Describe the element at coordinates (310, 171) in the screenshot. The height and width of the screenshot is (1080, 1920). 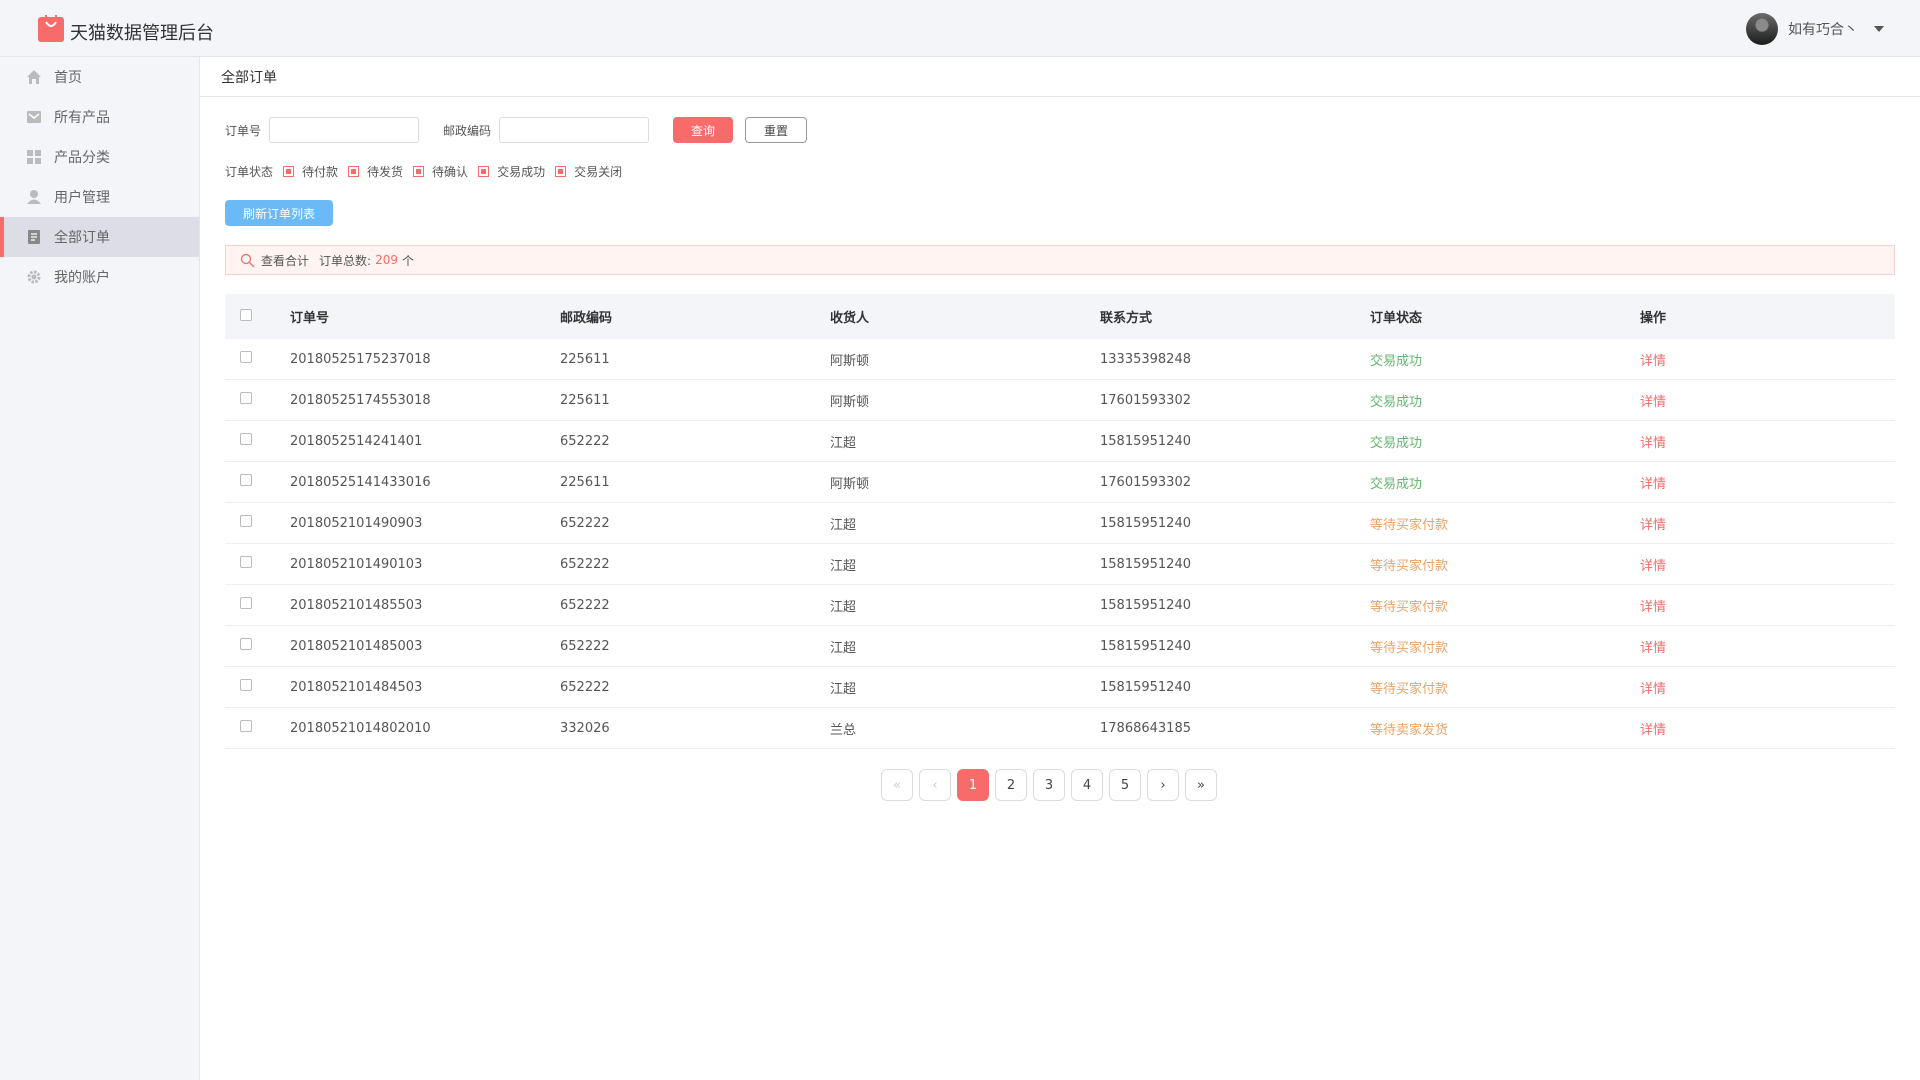
I see `status-option-pending-payment: 待付款` at that location.